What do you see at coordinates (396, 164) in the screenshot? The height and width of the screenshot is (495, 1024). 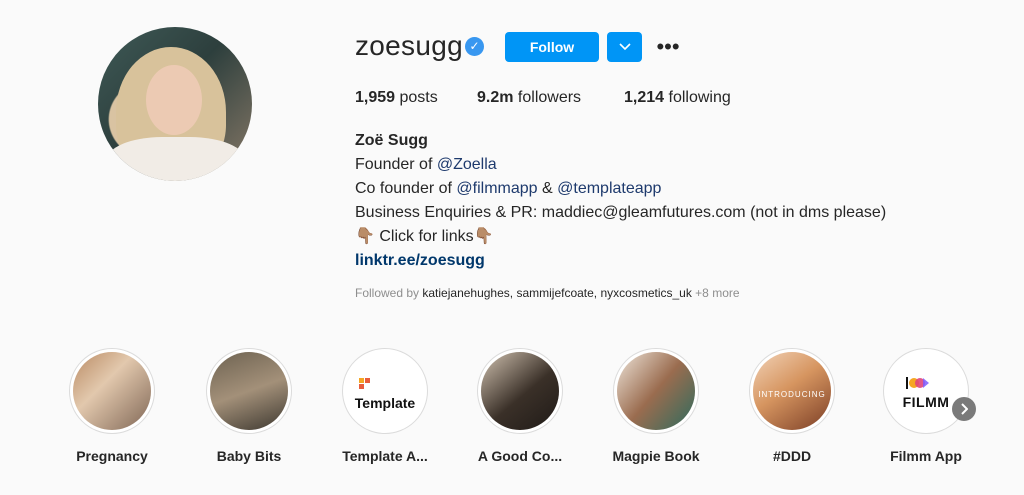 I see `bio-founder-text: Founder of` at bounding box center [396, 164].